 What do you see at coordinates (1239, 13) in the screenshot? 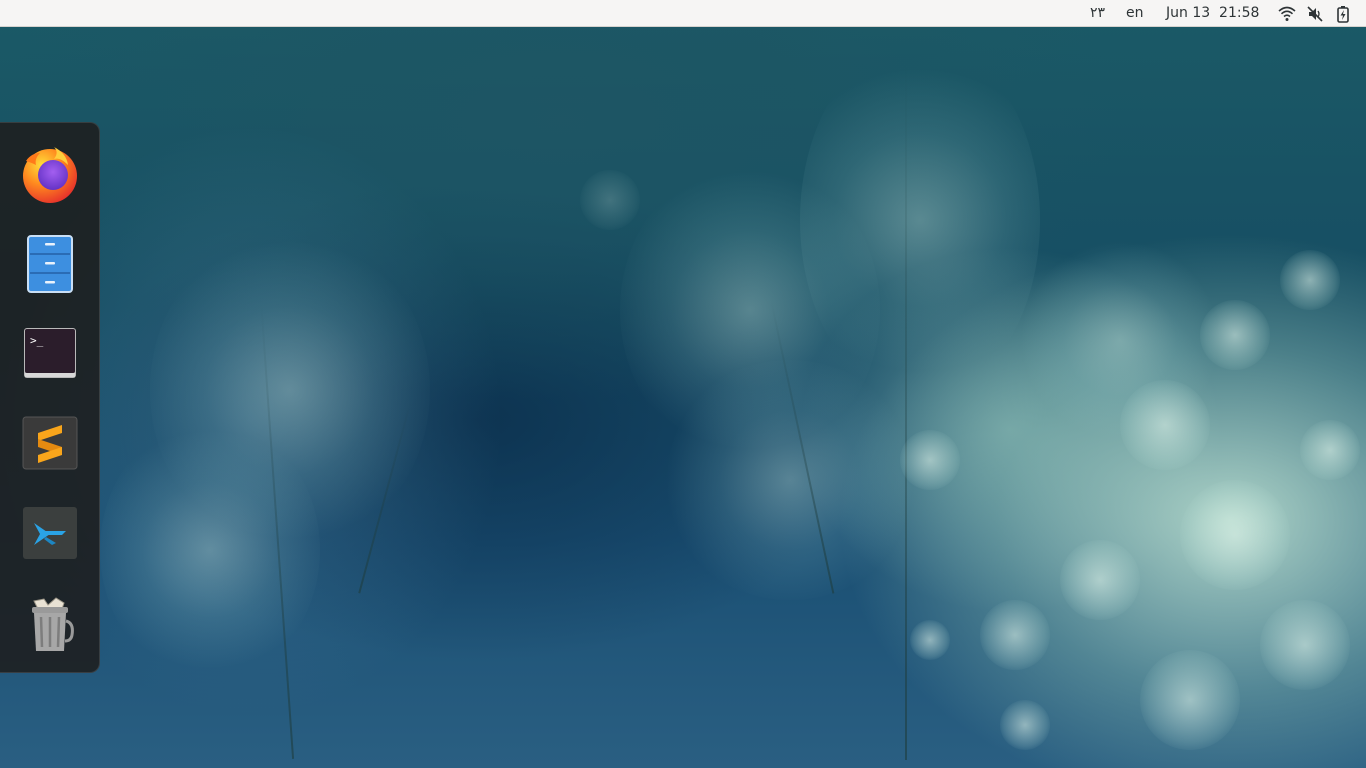
I see `clock-time: 21:58` at bounding box center [1239, 13].